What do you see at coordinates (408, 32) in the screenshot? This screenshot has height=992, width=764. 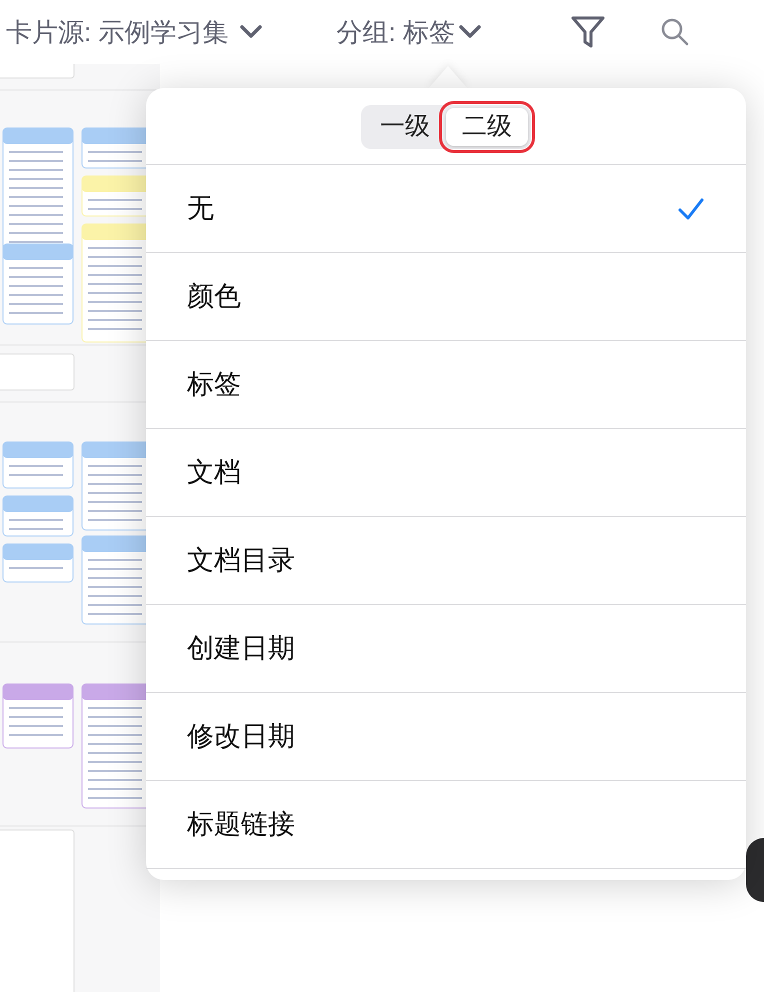 I see `grouping-dropdown: 分组: 标签` at bounding box center [408, 32].